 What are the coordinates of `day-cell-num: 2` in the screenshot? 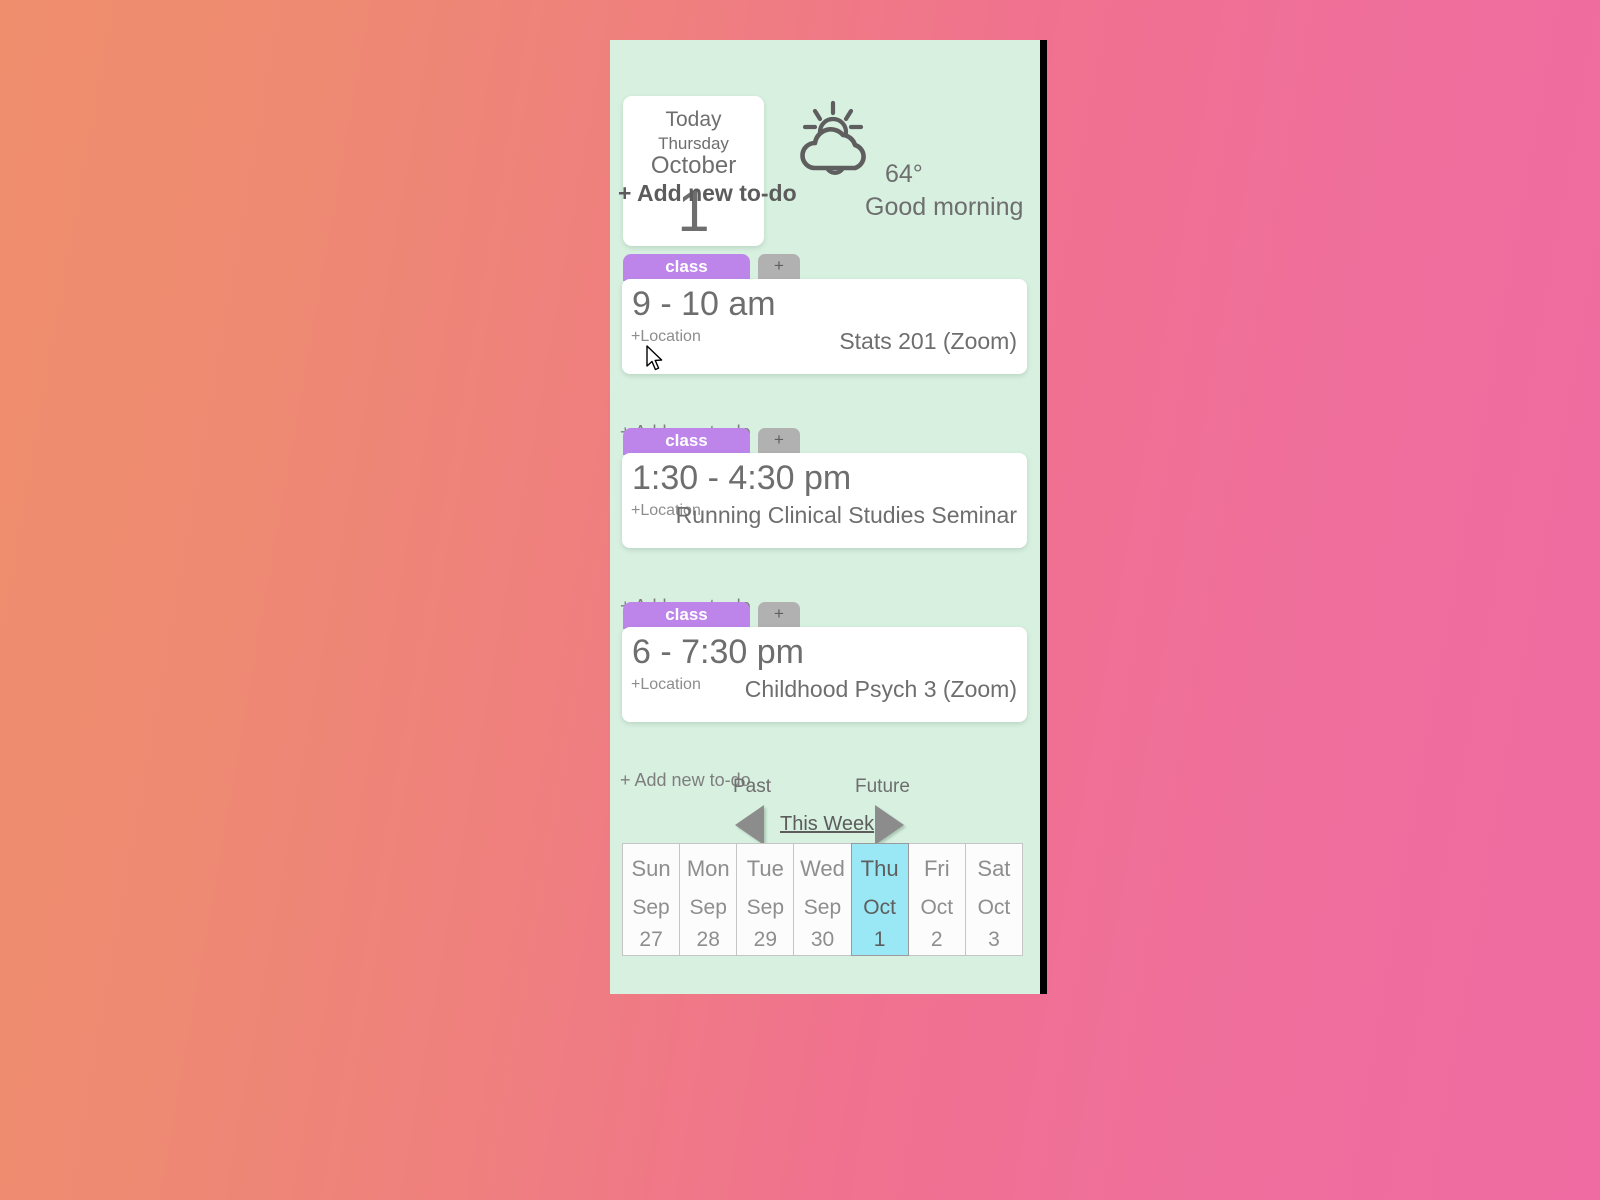 It's located at (936, 939).